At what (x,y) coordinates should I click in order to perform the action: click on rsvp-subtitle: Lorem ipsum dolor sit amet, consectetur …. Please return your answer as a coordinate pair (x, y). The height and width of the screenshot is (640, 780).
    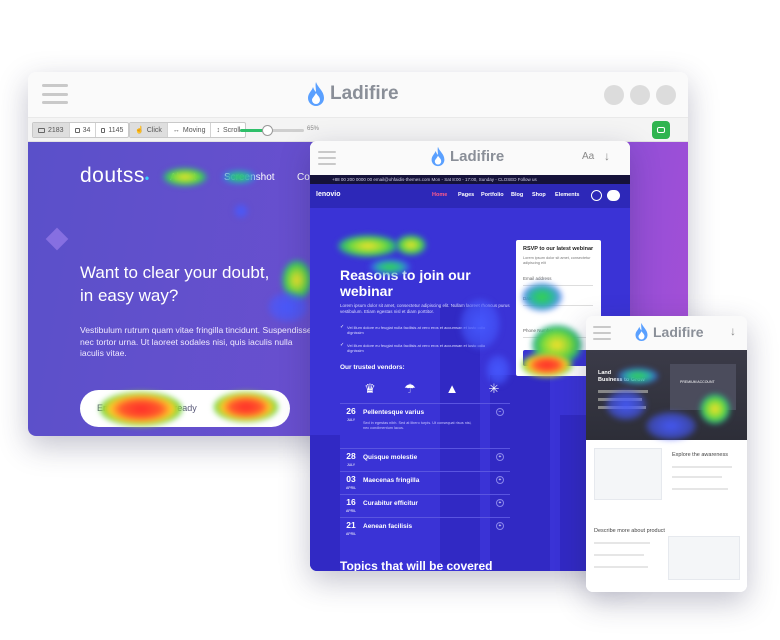
    Looking at the image, I should click on (557, 260).